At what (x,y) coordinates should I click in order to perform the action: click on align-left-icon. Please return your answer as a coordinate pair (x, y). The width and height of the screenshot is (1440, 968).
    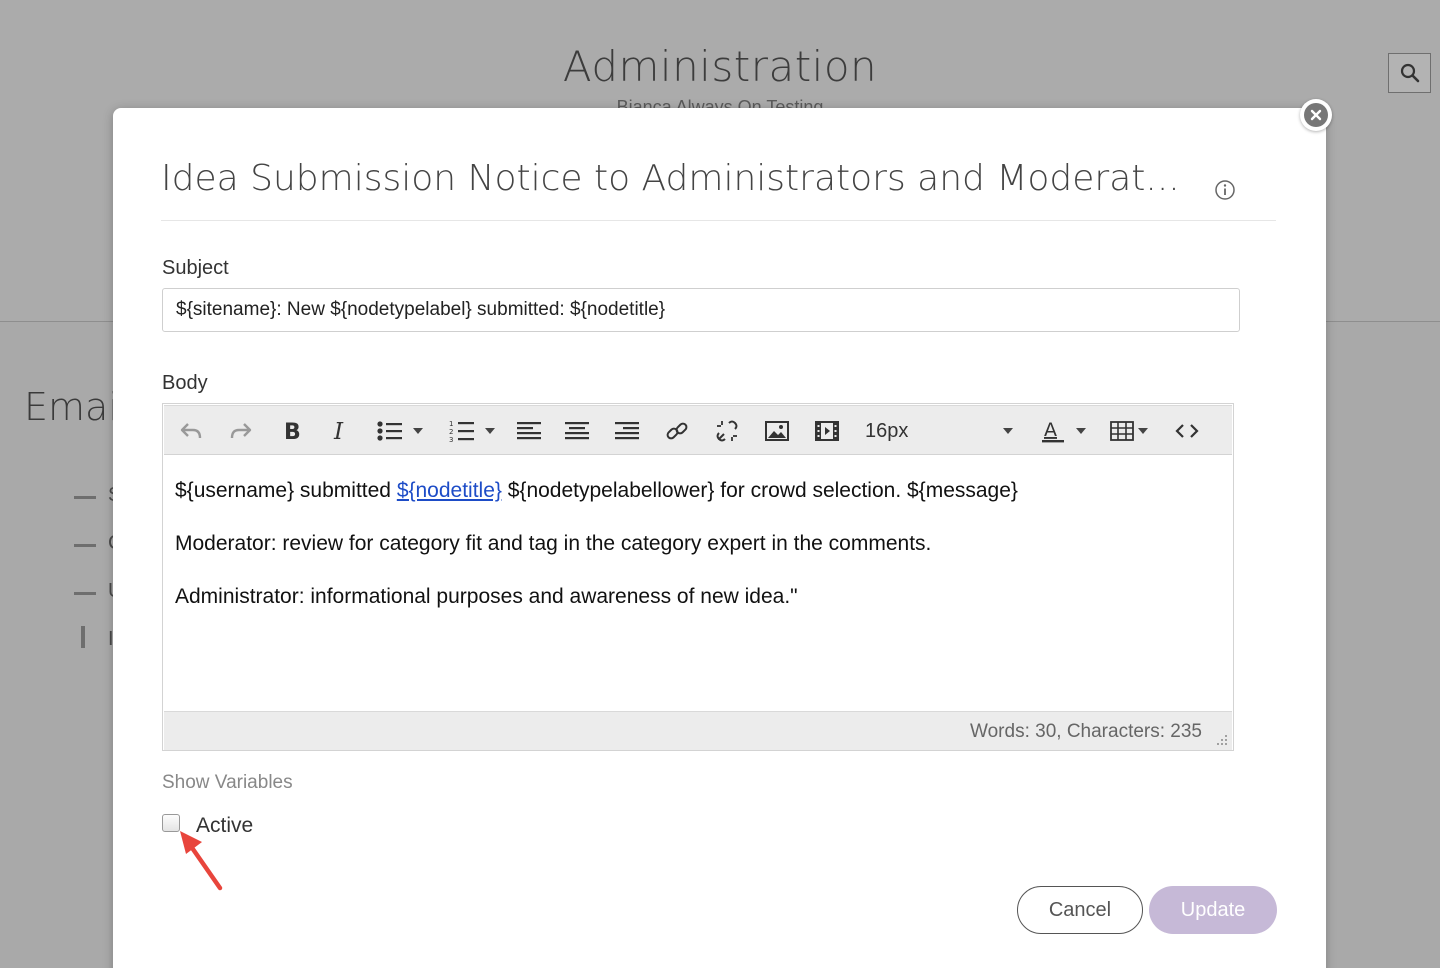
    Looking at the image, I should click on (529, 431).